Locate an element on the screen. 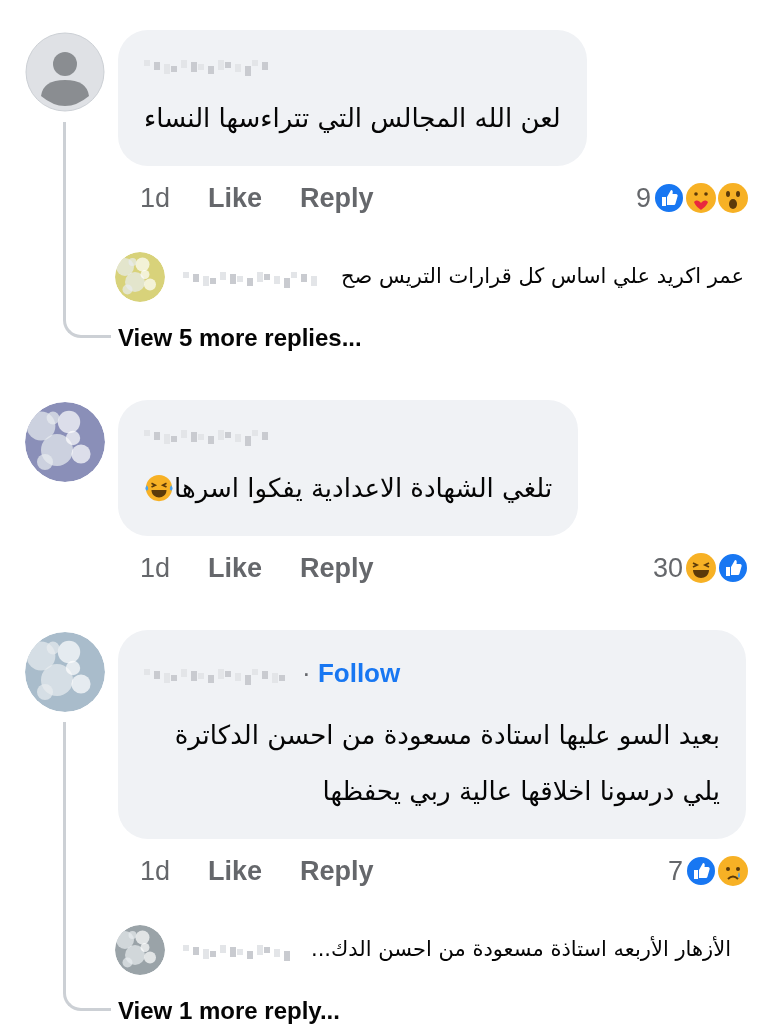  haha-reaction-icon is located at coordinates (701, 568).